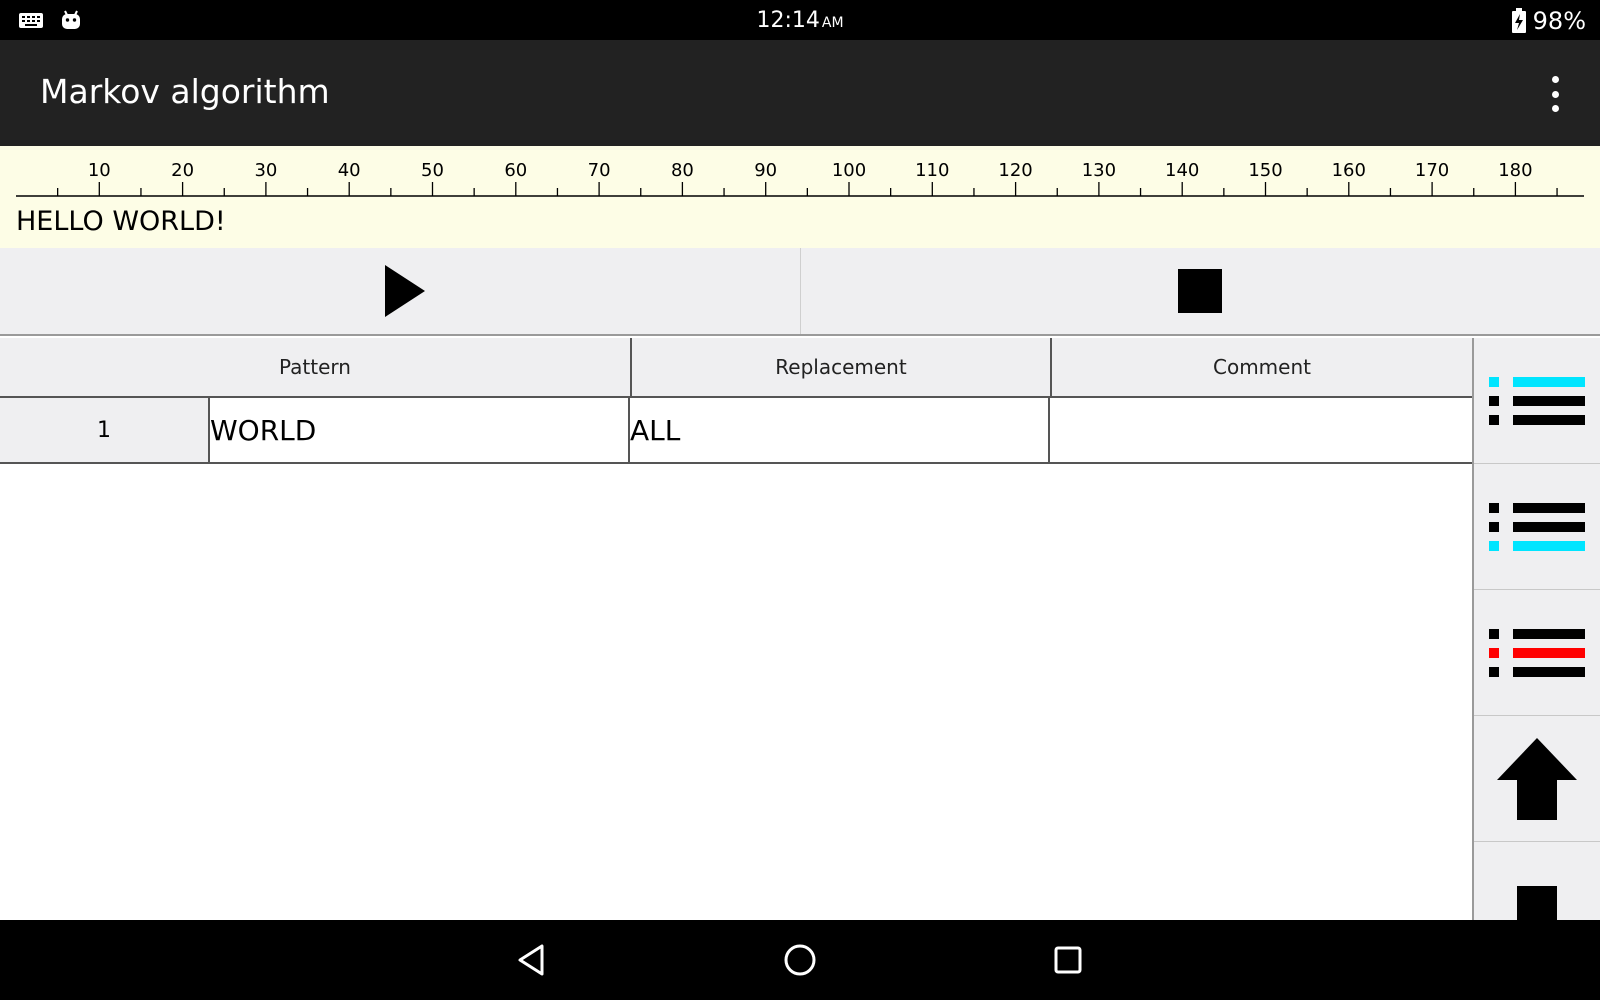  Describe the element at coordinates (121, 221) in the screenshot. I see `tape-text: HELLO WORLD!` at that location.